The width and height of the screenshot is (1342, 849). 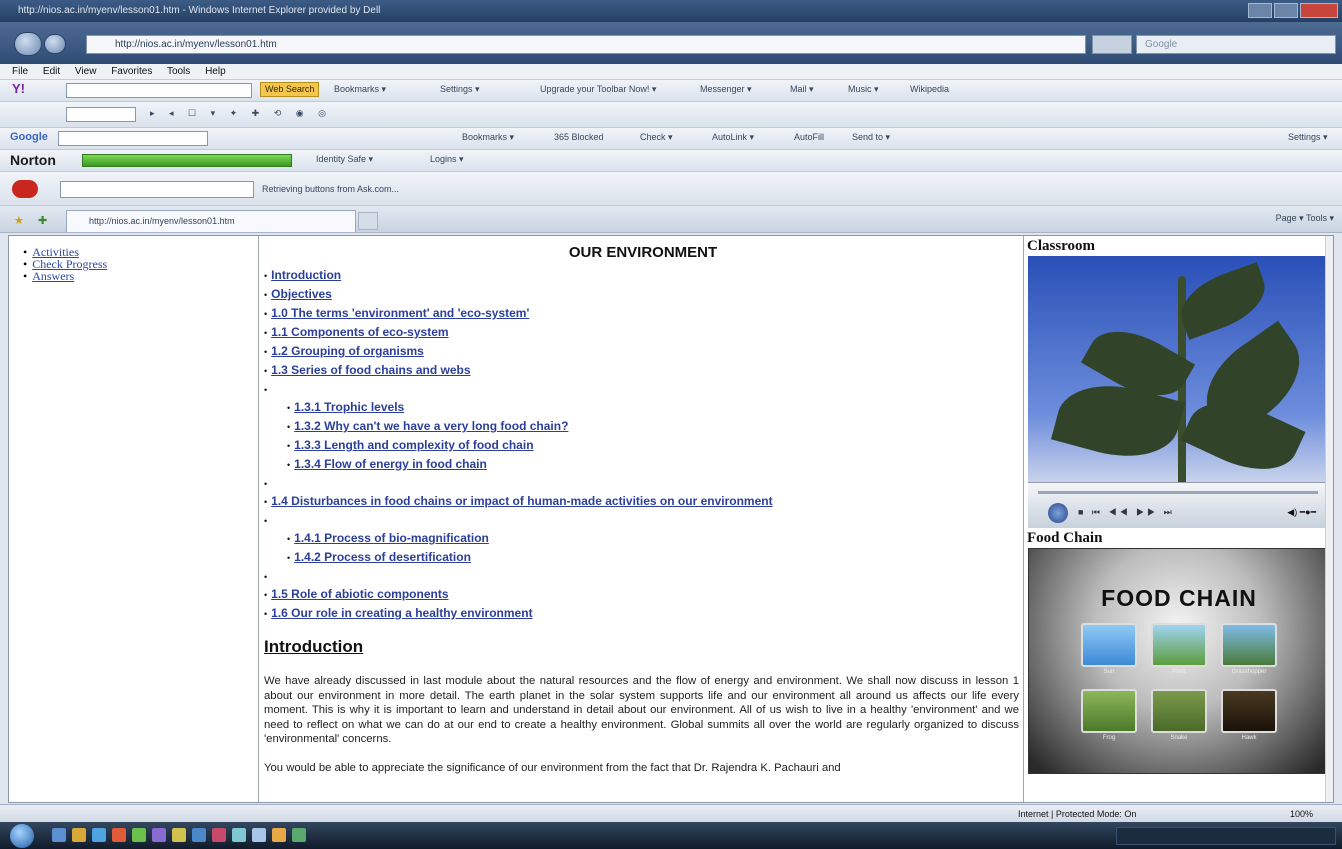 What do you see at coordinates (1260, 10) in the screenshot?
I see `minimize-button` at bounding box center [1260, 10].